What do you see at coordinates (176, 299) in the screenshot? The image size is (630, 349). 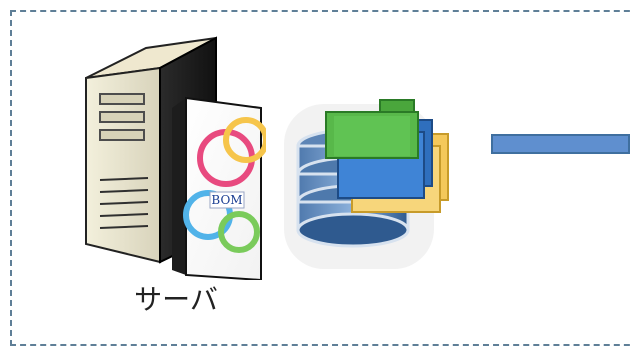 I see `server-label: サーバ` at bounding box center [176, 299].